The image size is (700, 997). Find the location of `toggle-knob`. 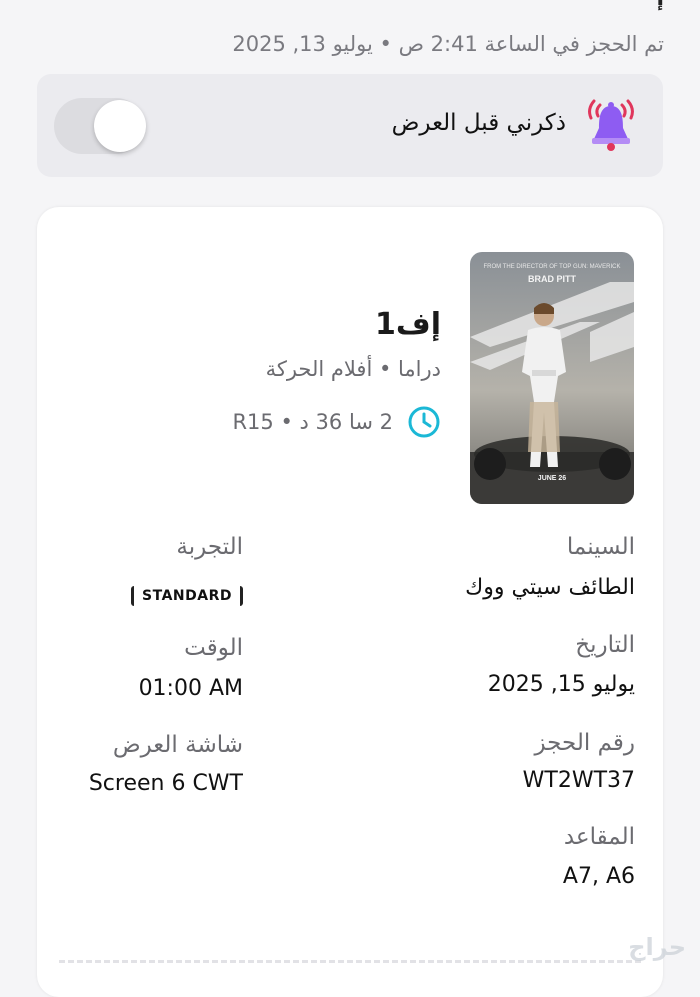

toggle-knob is located at coordinates (120, 126).